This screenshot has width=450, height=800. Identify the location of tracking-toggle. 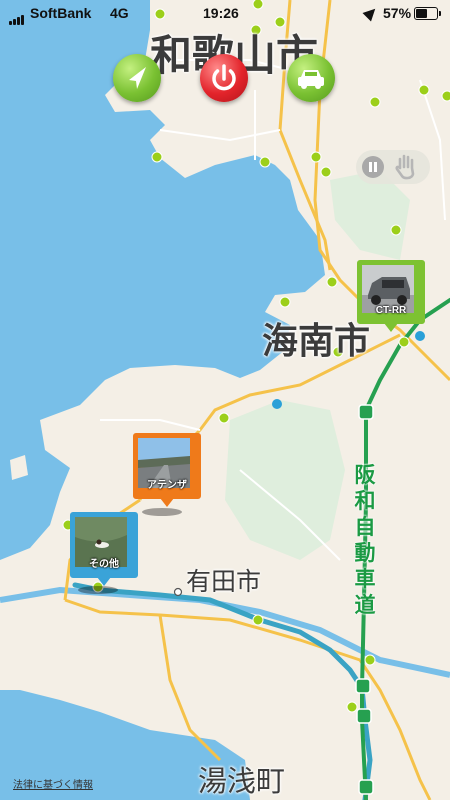
(393, 167).